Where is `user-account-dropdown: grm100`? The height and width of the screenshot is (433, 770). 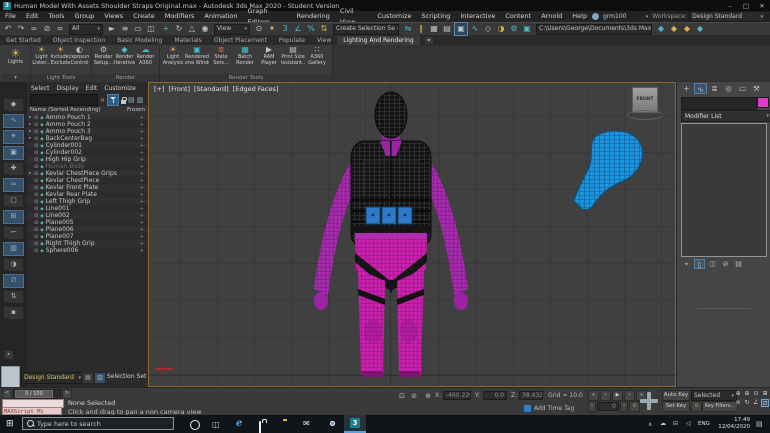 user-account-dropdown: grm100 is located at coordinates (625, 16).